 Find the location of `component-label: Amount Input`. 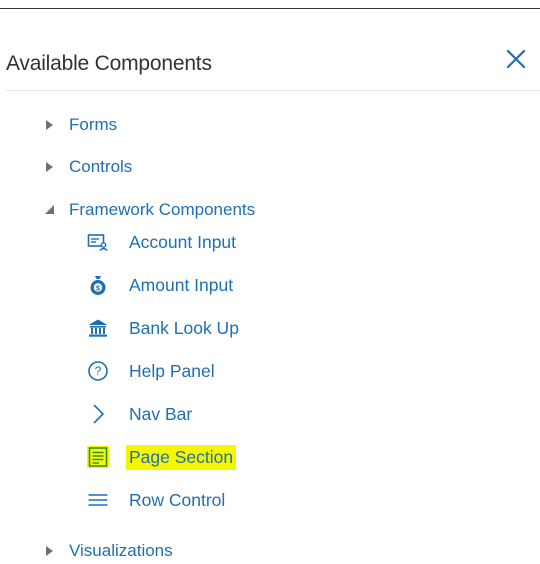

component-label: Amount Input is located at coordinates (181, 284).